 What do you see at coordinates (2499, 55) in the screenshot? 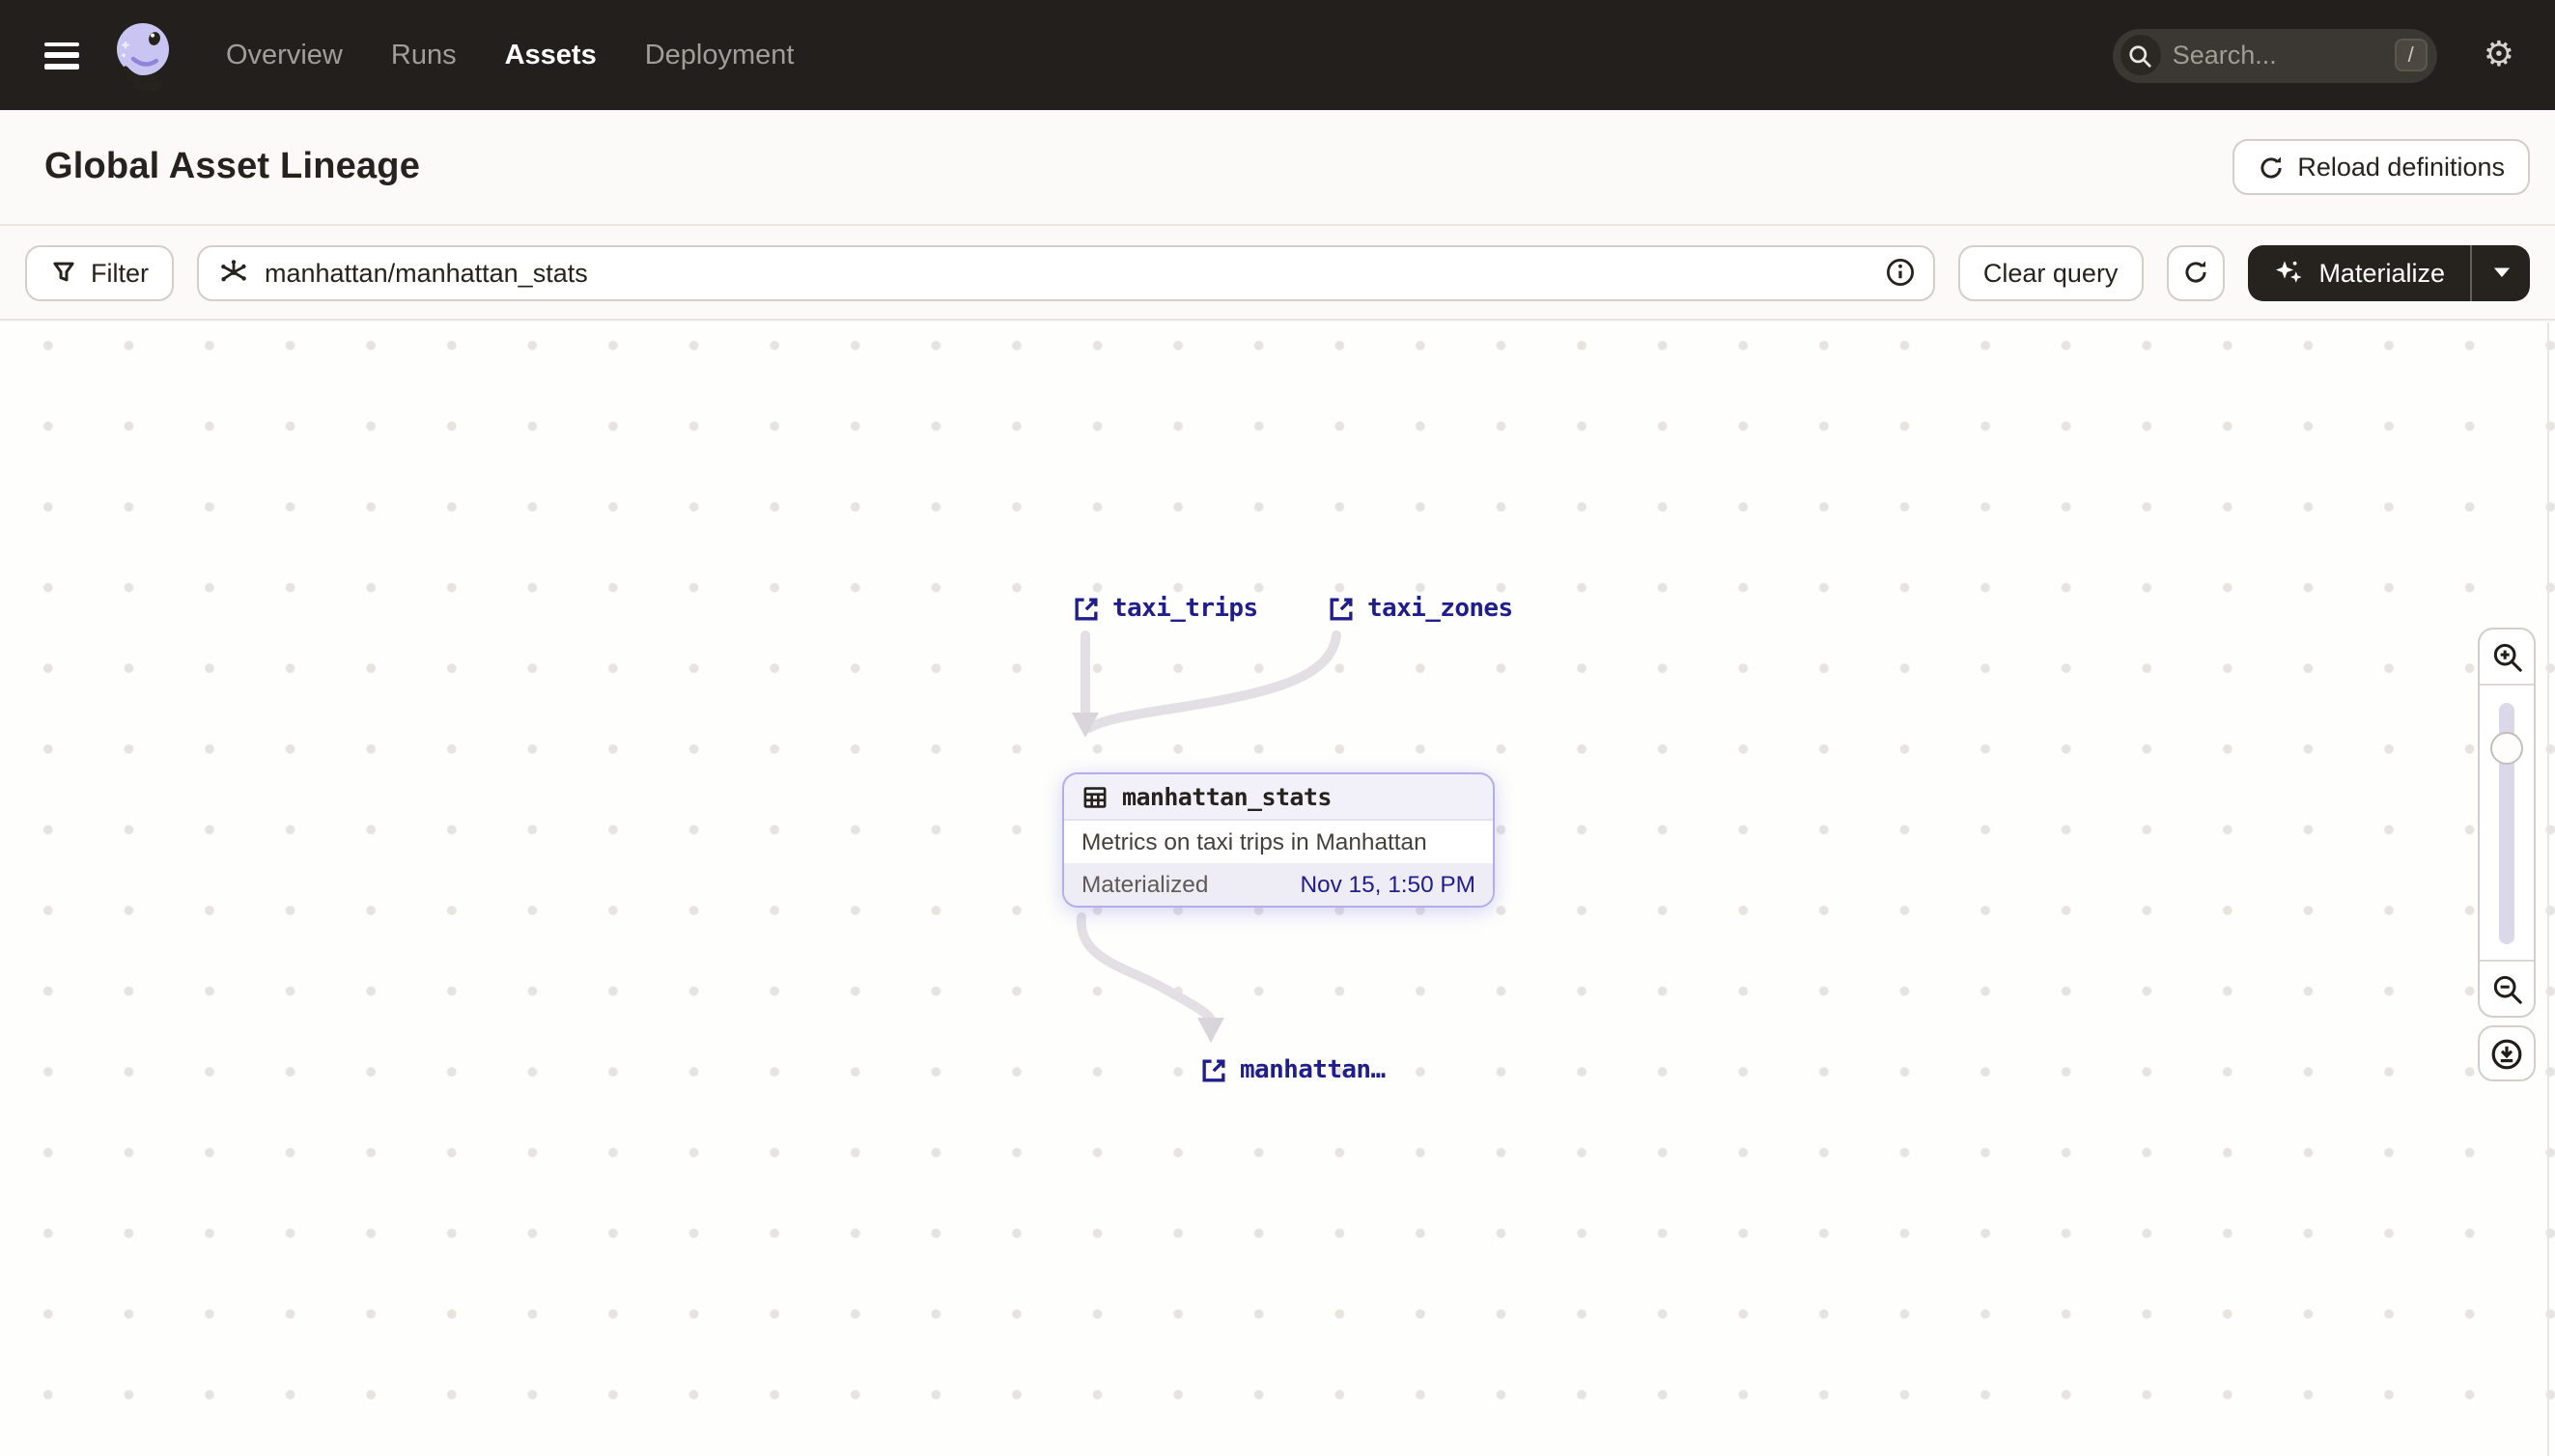
I see `gear-icon: ⚙` at bounding box center [2499, 55].